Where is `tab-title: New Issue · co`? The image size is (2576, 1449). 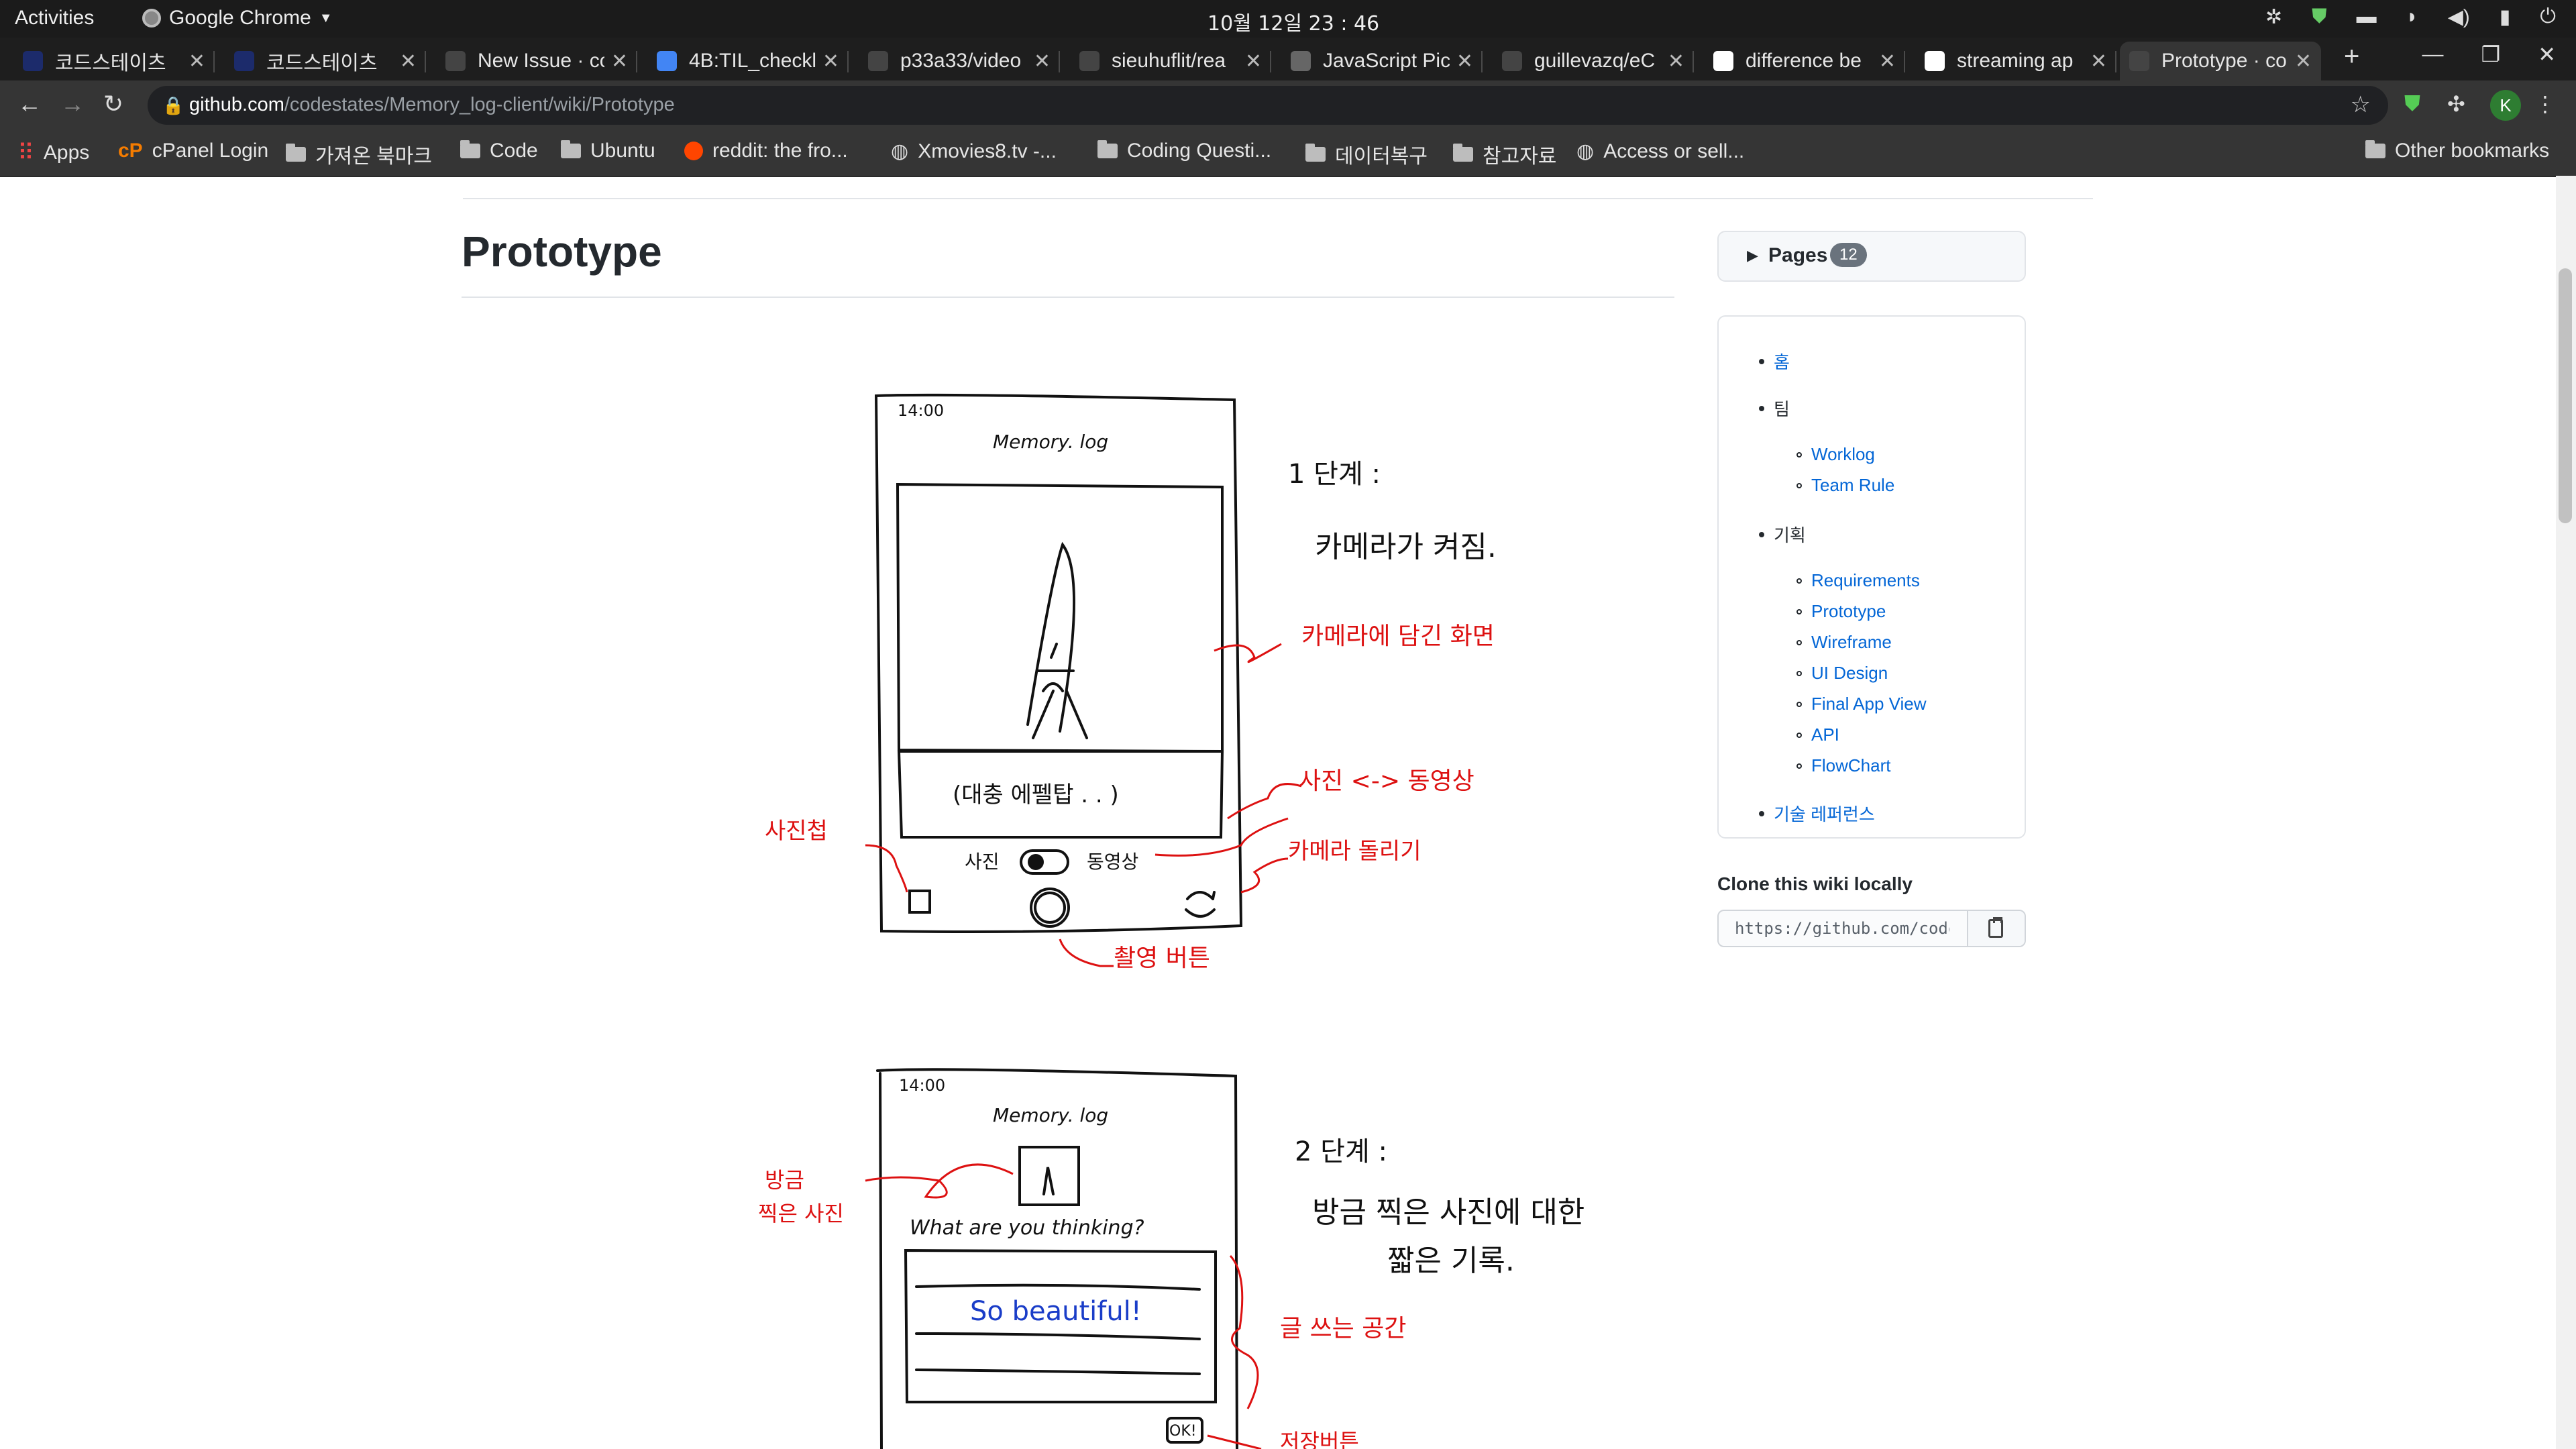 tab-title: New Issue · co is located at coordinates (541, 61).